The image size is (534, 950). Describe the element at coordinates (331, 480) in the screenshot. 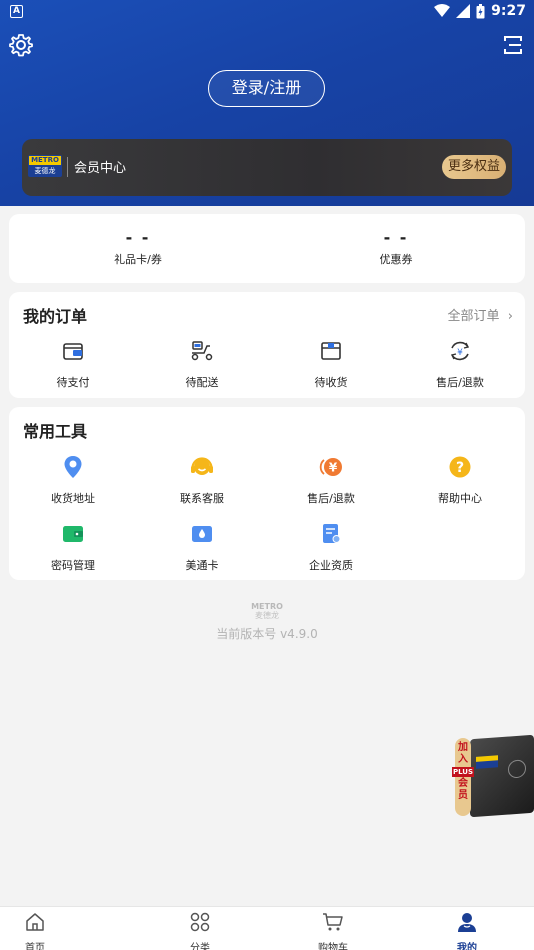

I see `tool-after-sales: ¥ 售后/退款` at that location.